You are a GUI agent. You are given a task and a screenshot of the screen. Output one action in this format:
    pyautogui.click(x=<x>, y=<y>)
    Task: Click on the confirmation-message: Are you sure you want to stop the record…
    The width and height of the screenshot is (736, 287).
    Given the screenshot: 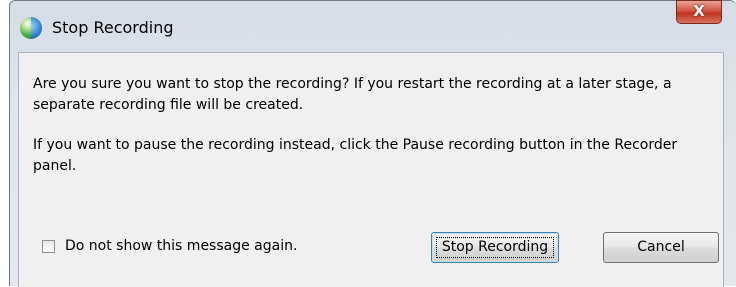 What is the action you would take?
    pyautogui.click(x=352, y=94)
    